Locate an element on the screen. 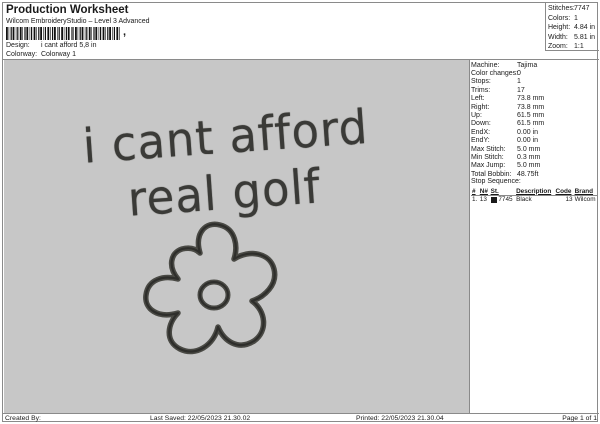  col-description: Description is located at coordinates (534, 191).